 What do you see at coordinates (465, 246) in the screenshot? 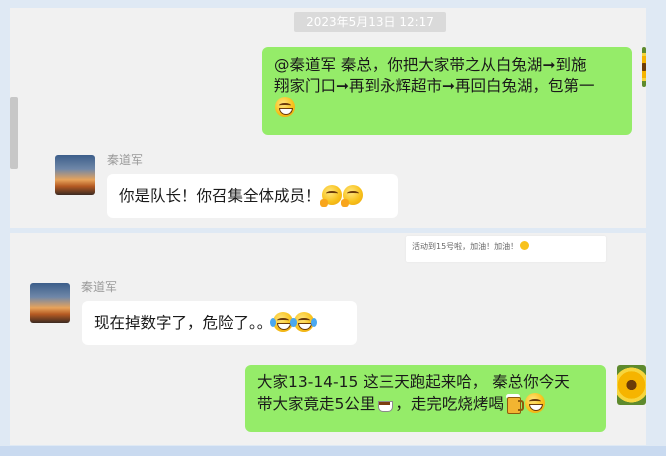
I see `snippet-text: 活动到15号啦，加油！加油！` at bounding box center [465, 246].